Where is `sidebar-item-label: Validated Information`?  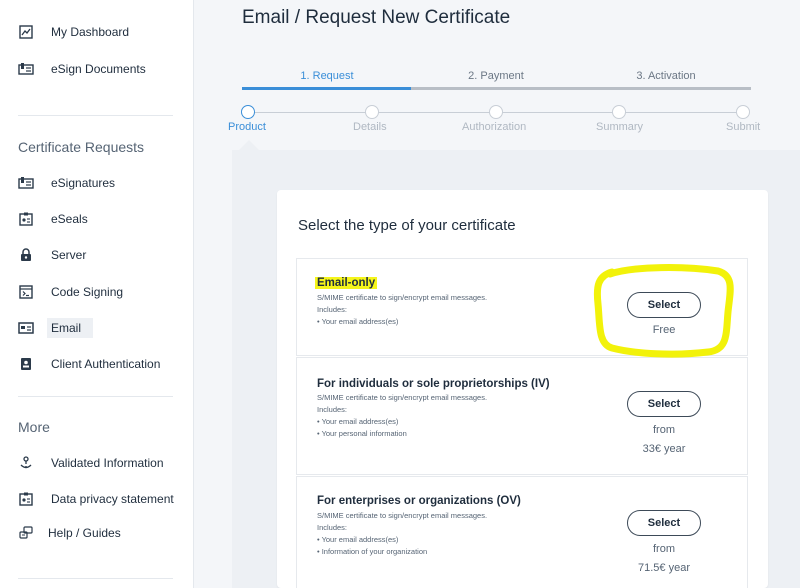
sidebar-item-label: Validated Information is located at coordinates (107, 463).